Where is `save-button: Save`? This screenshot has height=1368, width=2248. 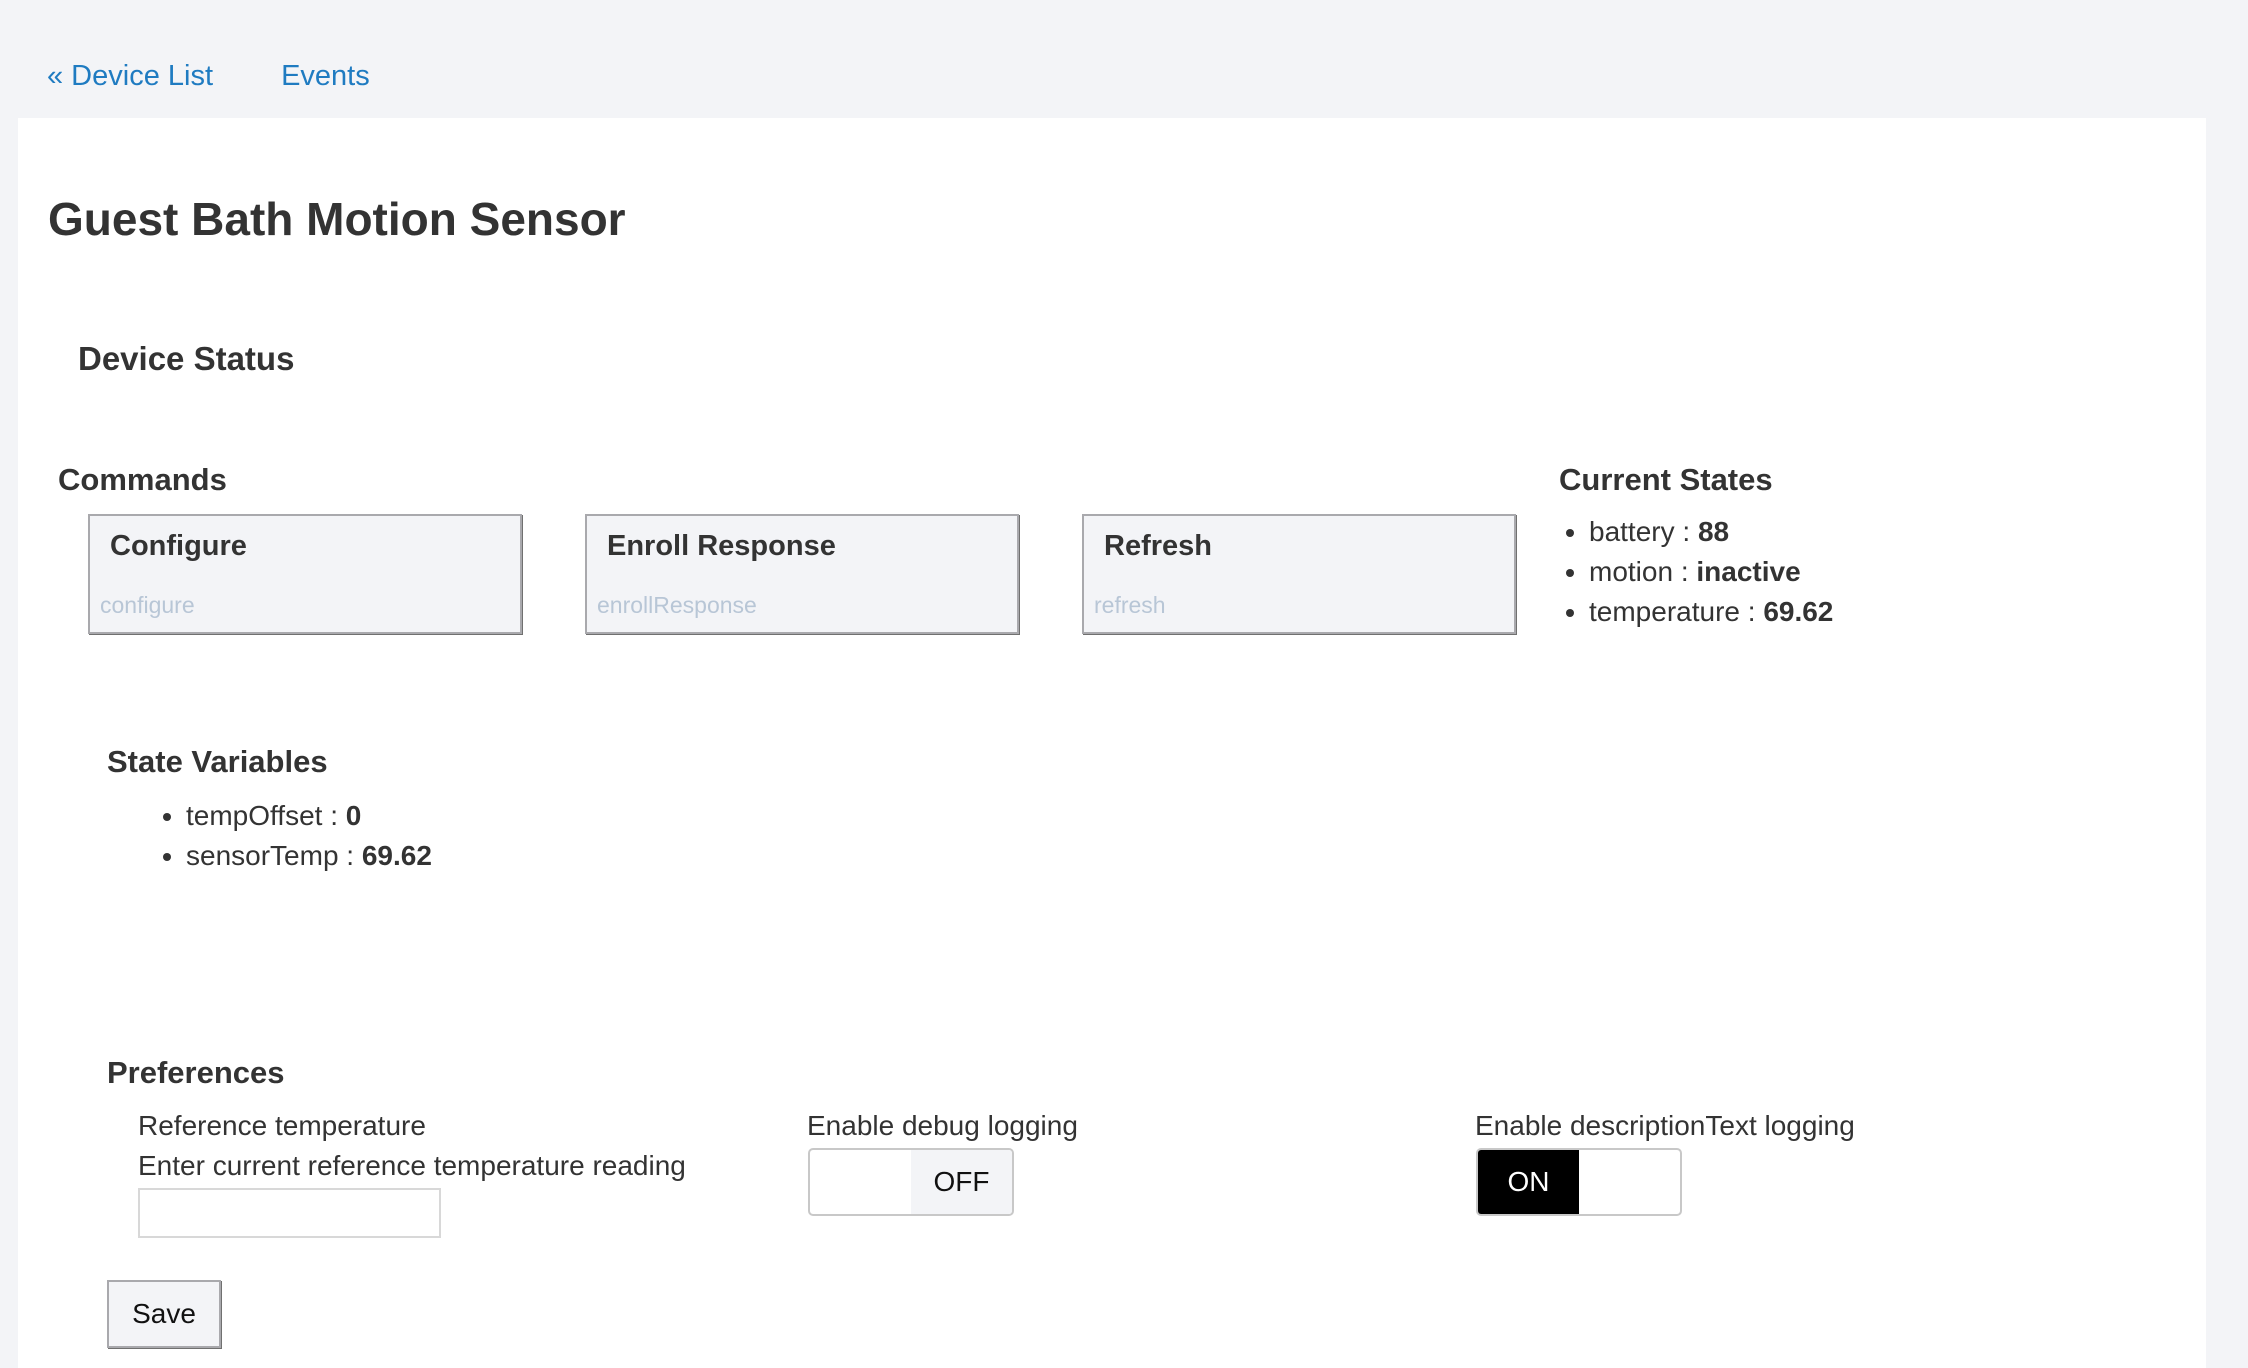 save-button: Save is located at coordinates (164, 1314).